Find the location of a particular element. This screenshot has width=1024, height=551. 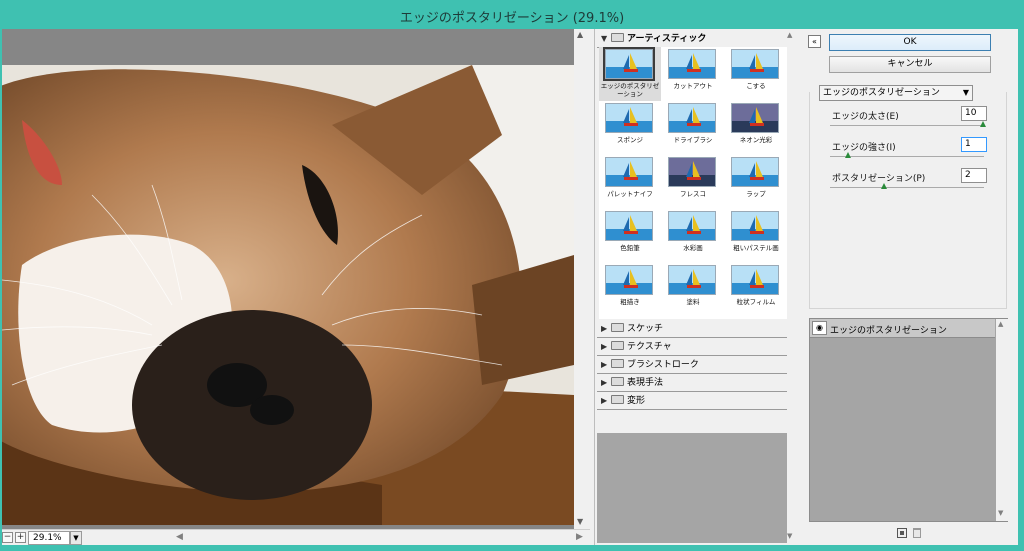

gallery-vertical-scrollbar: ▲ ▼ is located at coordinates (792, 287).